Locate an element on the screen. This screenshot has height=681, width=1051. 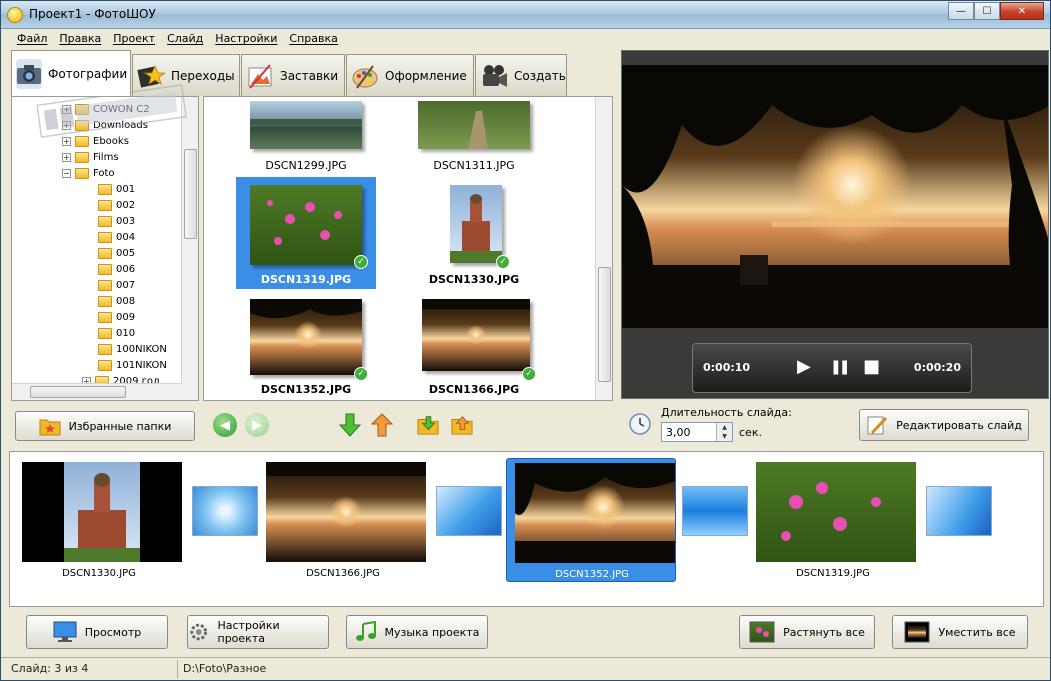
file-thumbnail: ✓ DSCN1330.JPG is located at coordinates (474, 233).